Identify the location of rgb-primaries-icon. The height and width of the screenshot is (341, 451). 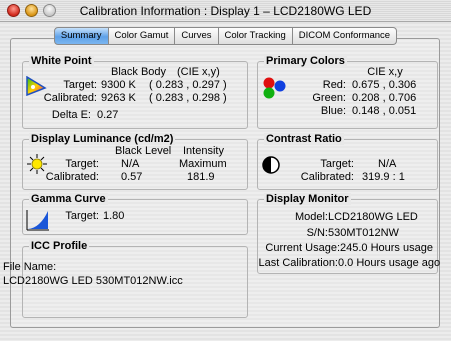
(274, 88).